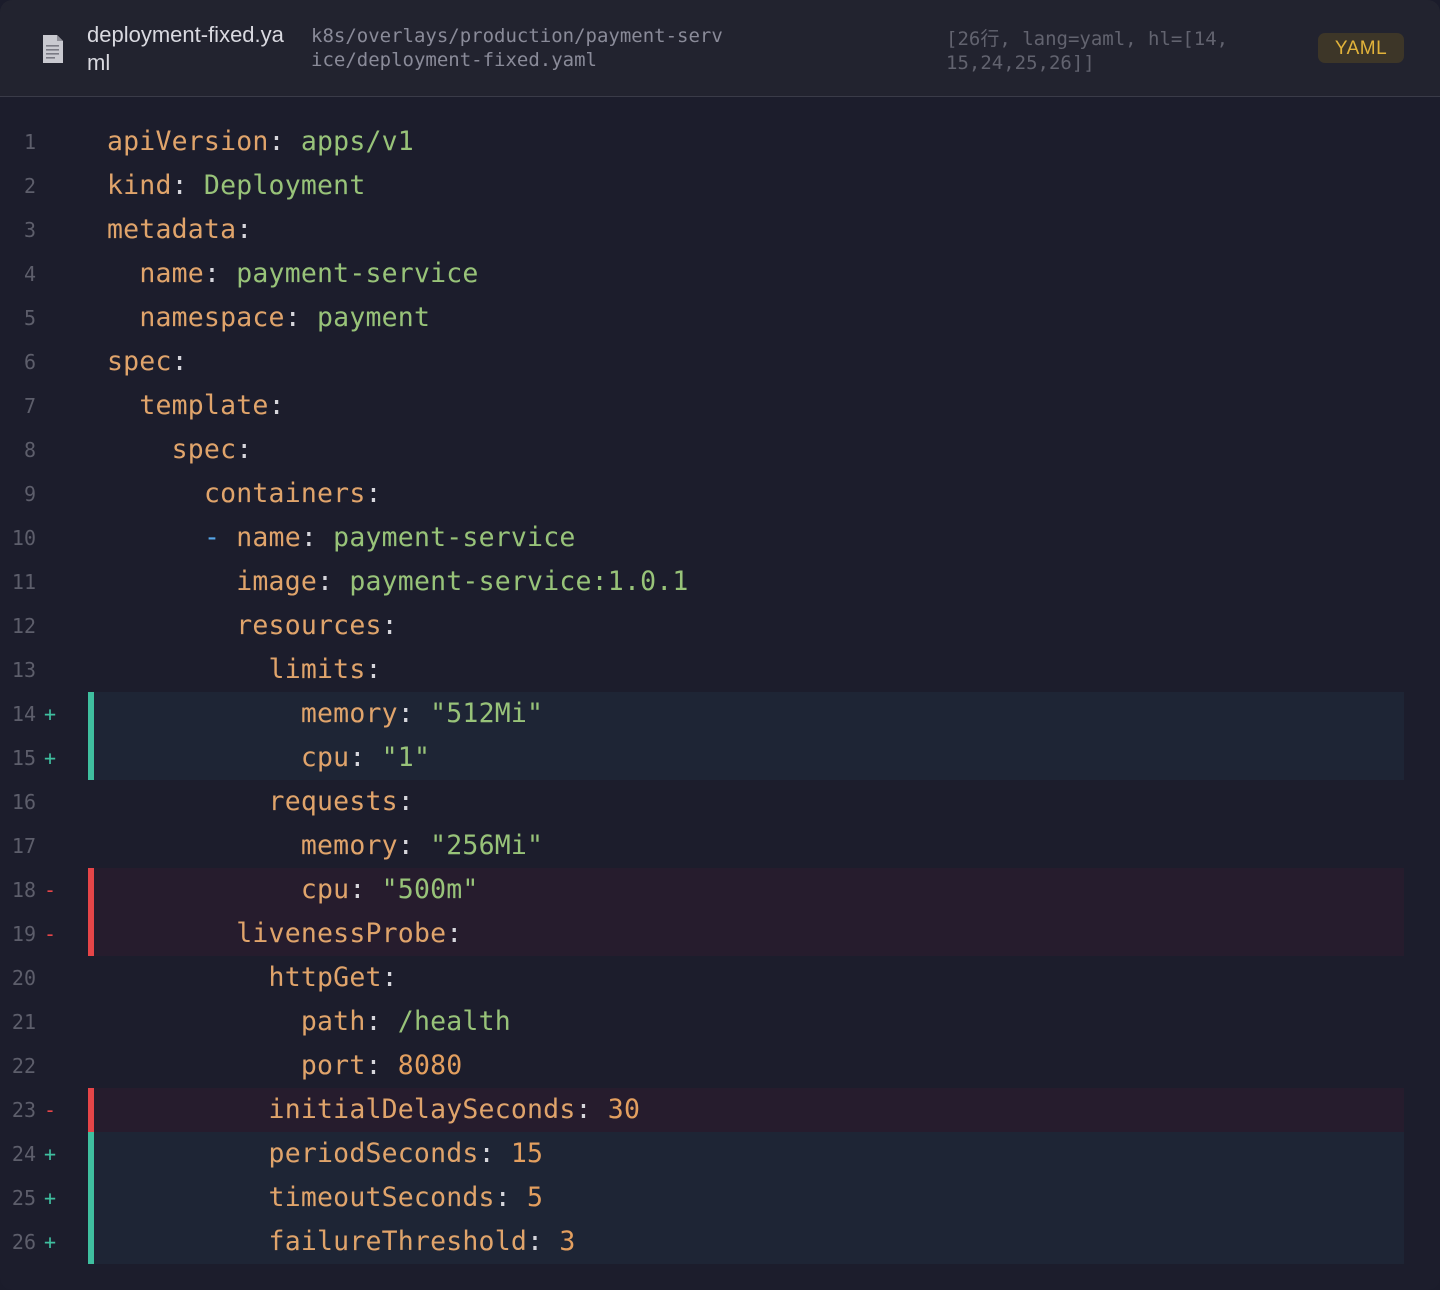  What do you see at coordinates (23, 1242) in the screenshot?
I see `line-number: 26` at bounding box center [23, 1242].